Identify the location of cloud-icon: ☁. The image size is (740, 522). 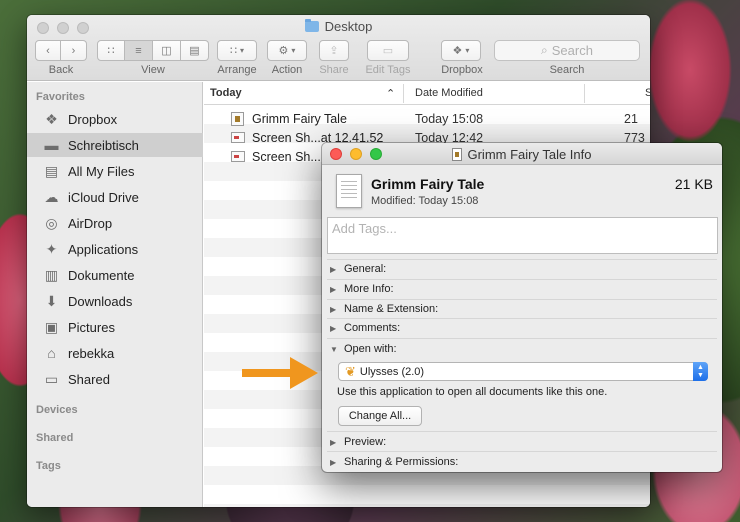
(51, 196).